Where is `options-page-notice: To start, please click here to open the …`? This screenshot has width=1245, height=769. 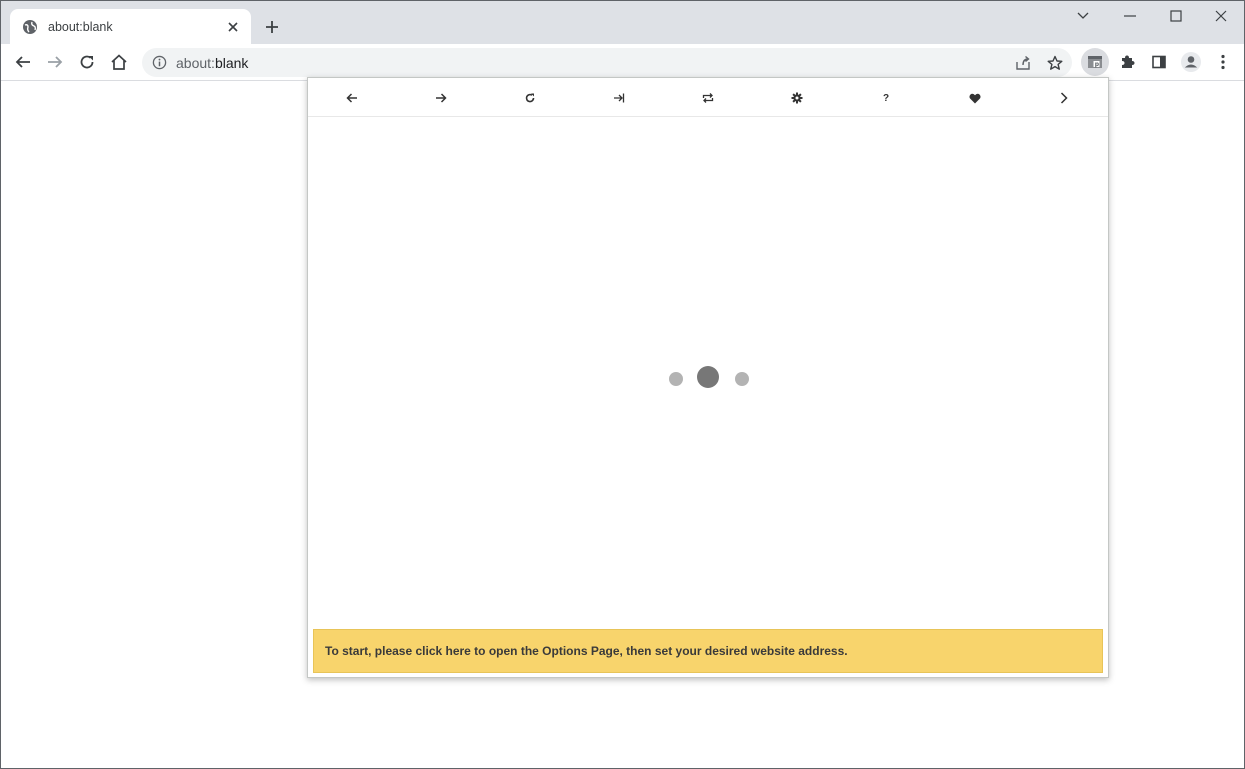
options-page-notice: To start, please click here to open the … is located at coordinates (708, 651).